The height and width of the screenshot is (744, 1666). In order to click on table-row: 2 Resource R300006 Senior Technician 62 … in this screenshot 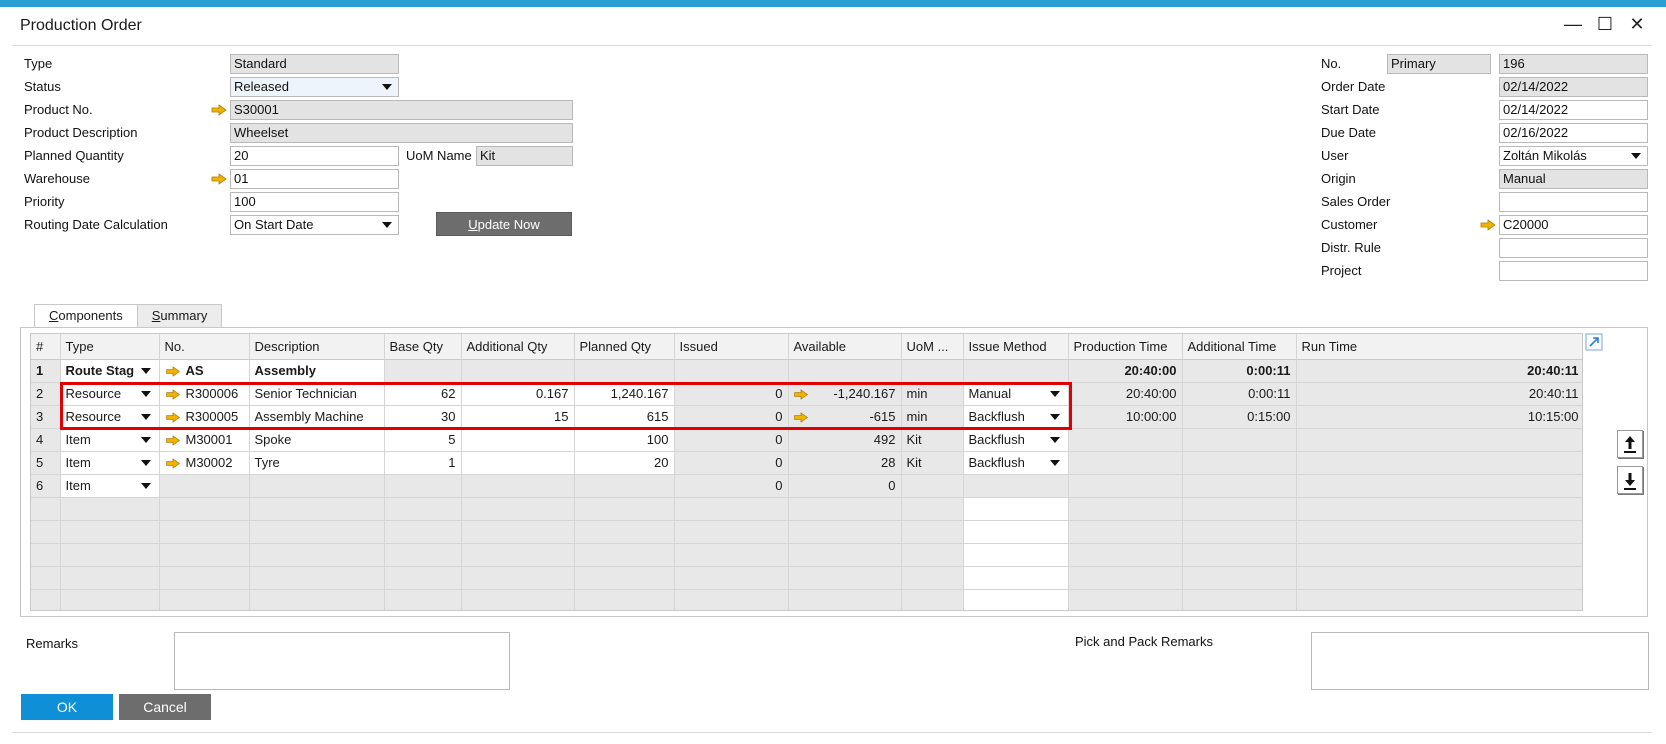, I will do `click(806, 394)`.